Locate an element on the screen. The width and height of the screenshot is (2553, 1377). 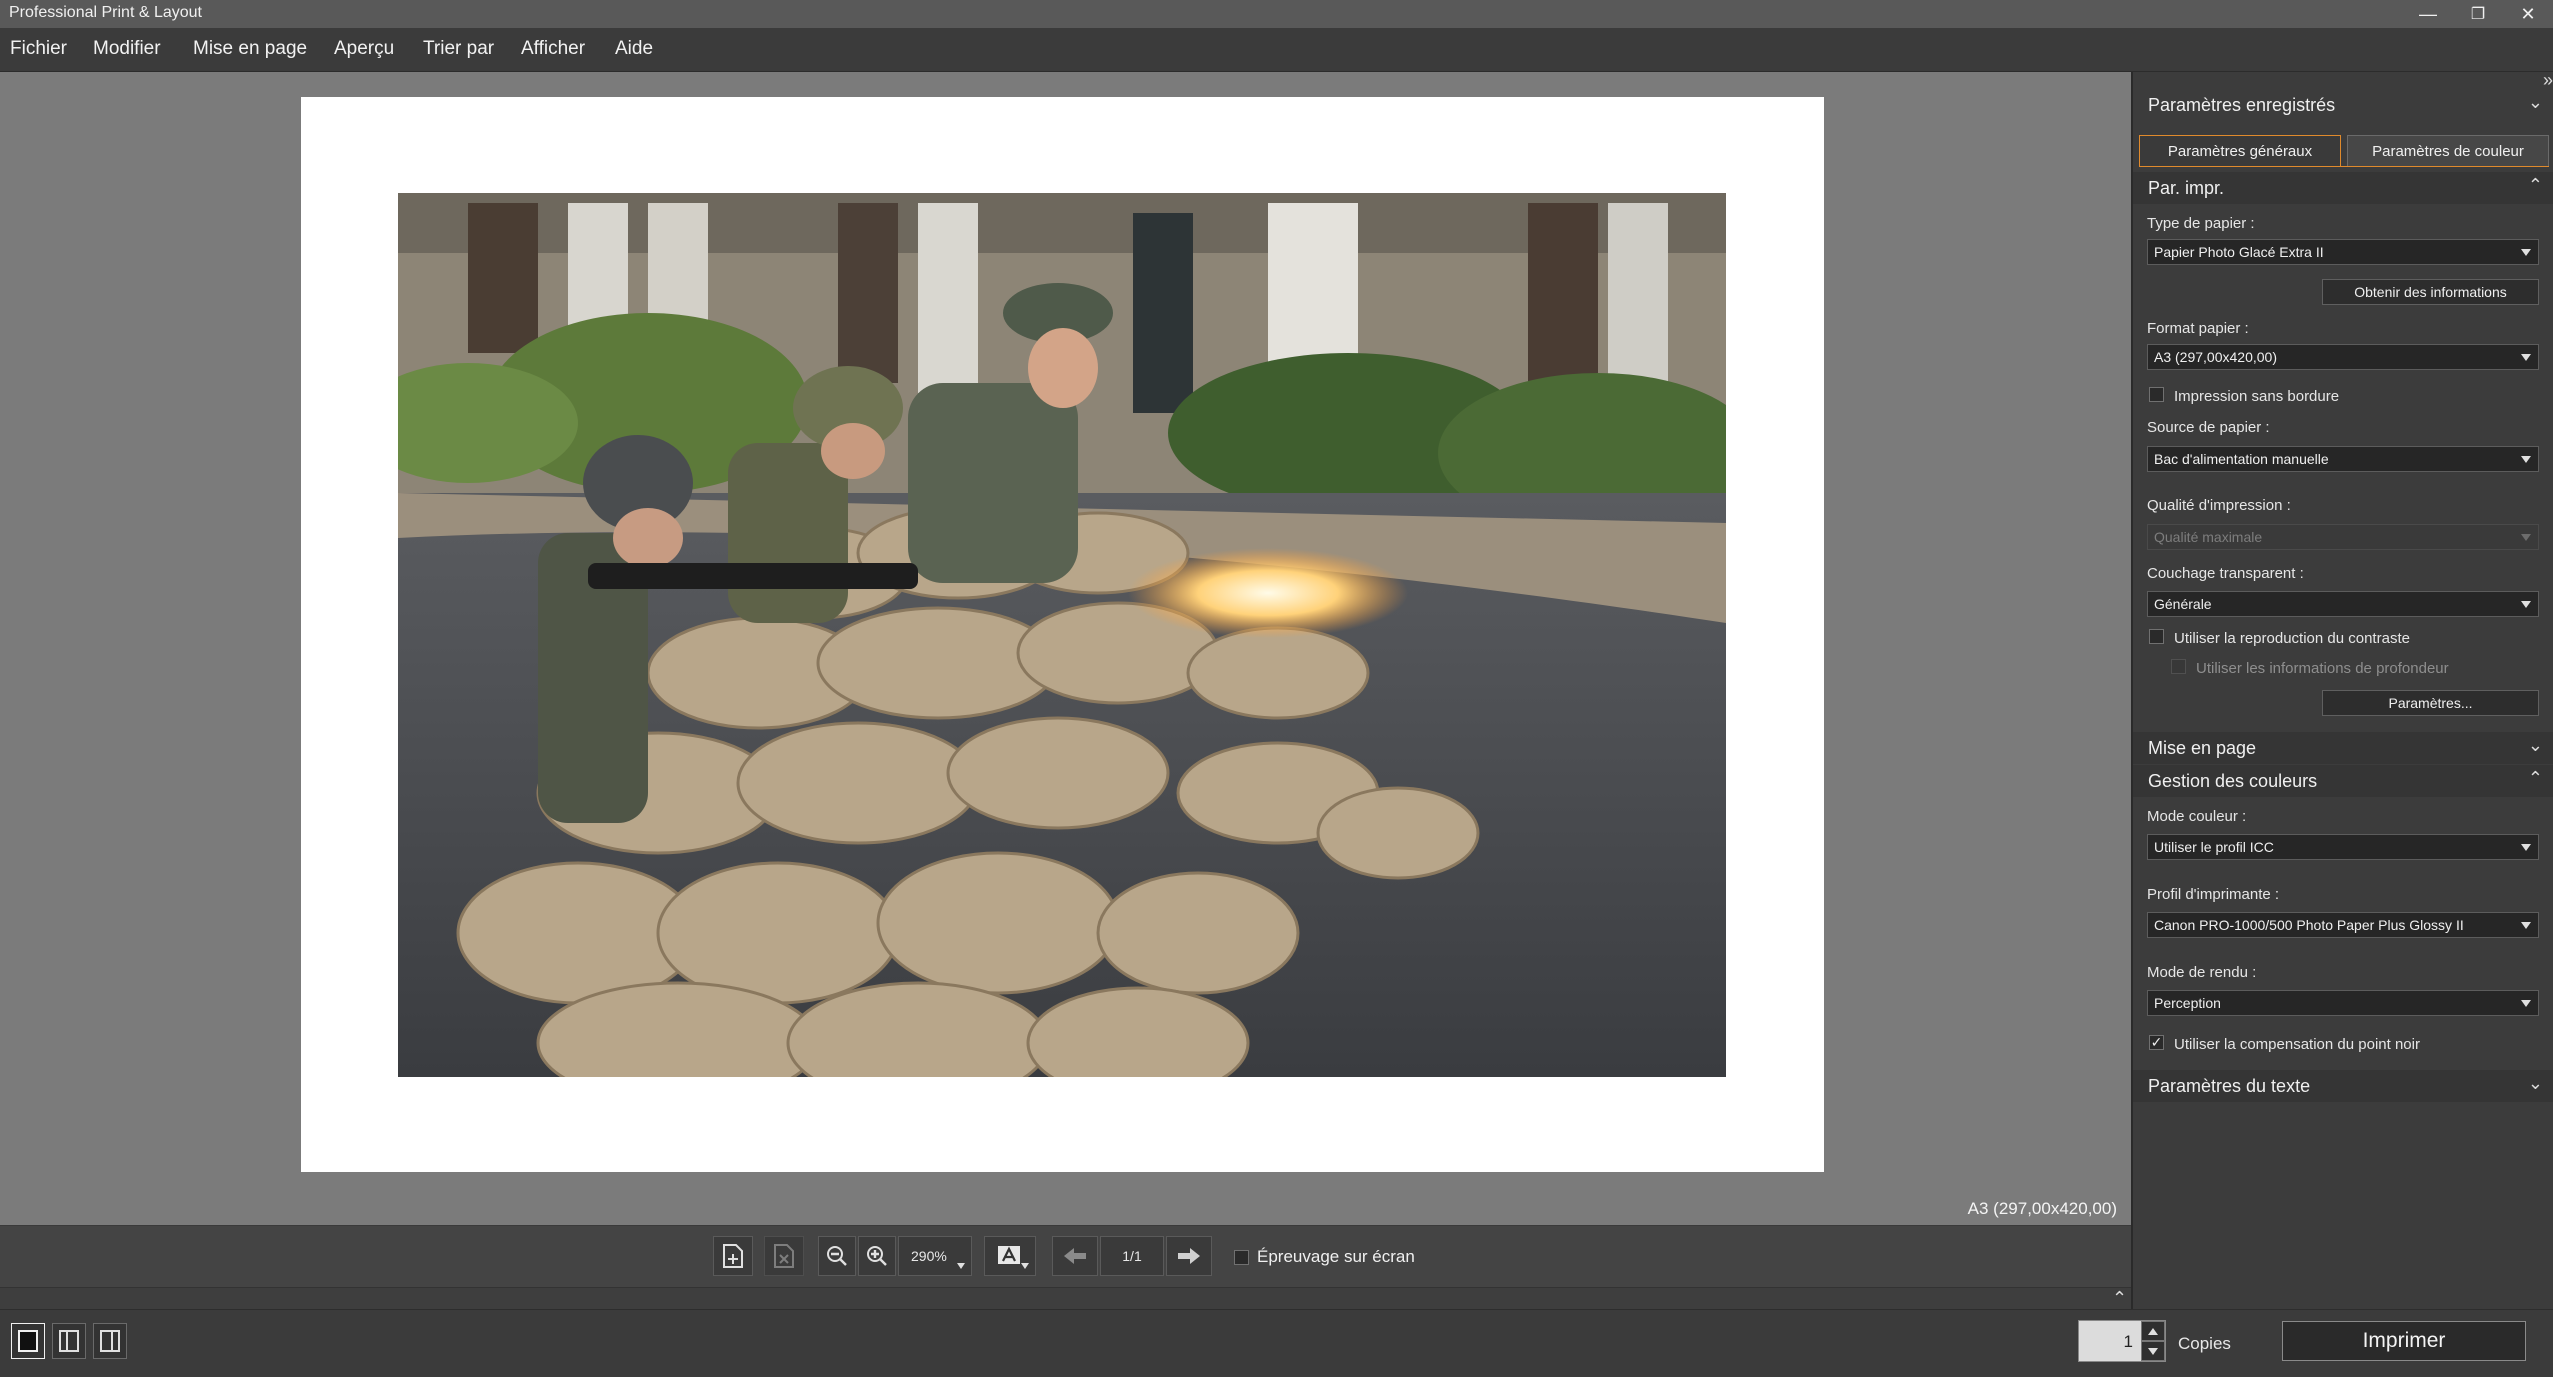
paper-source-select: Bac d'alimentation manuelle is located at coordinates (2343, 459).